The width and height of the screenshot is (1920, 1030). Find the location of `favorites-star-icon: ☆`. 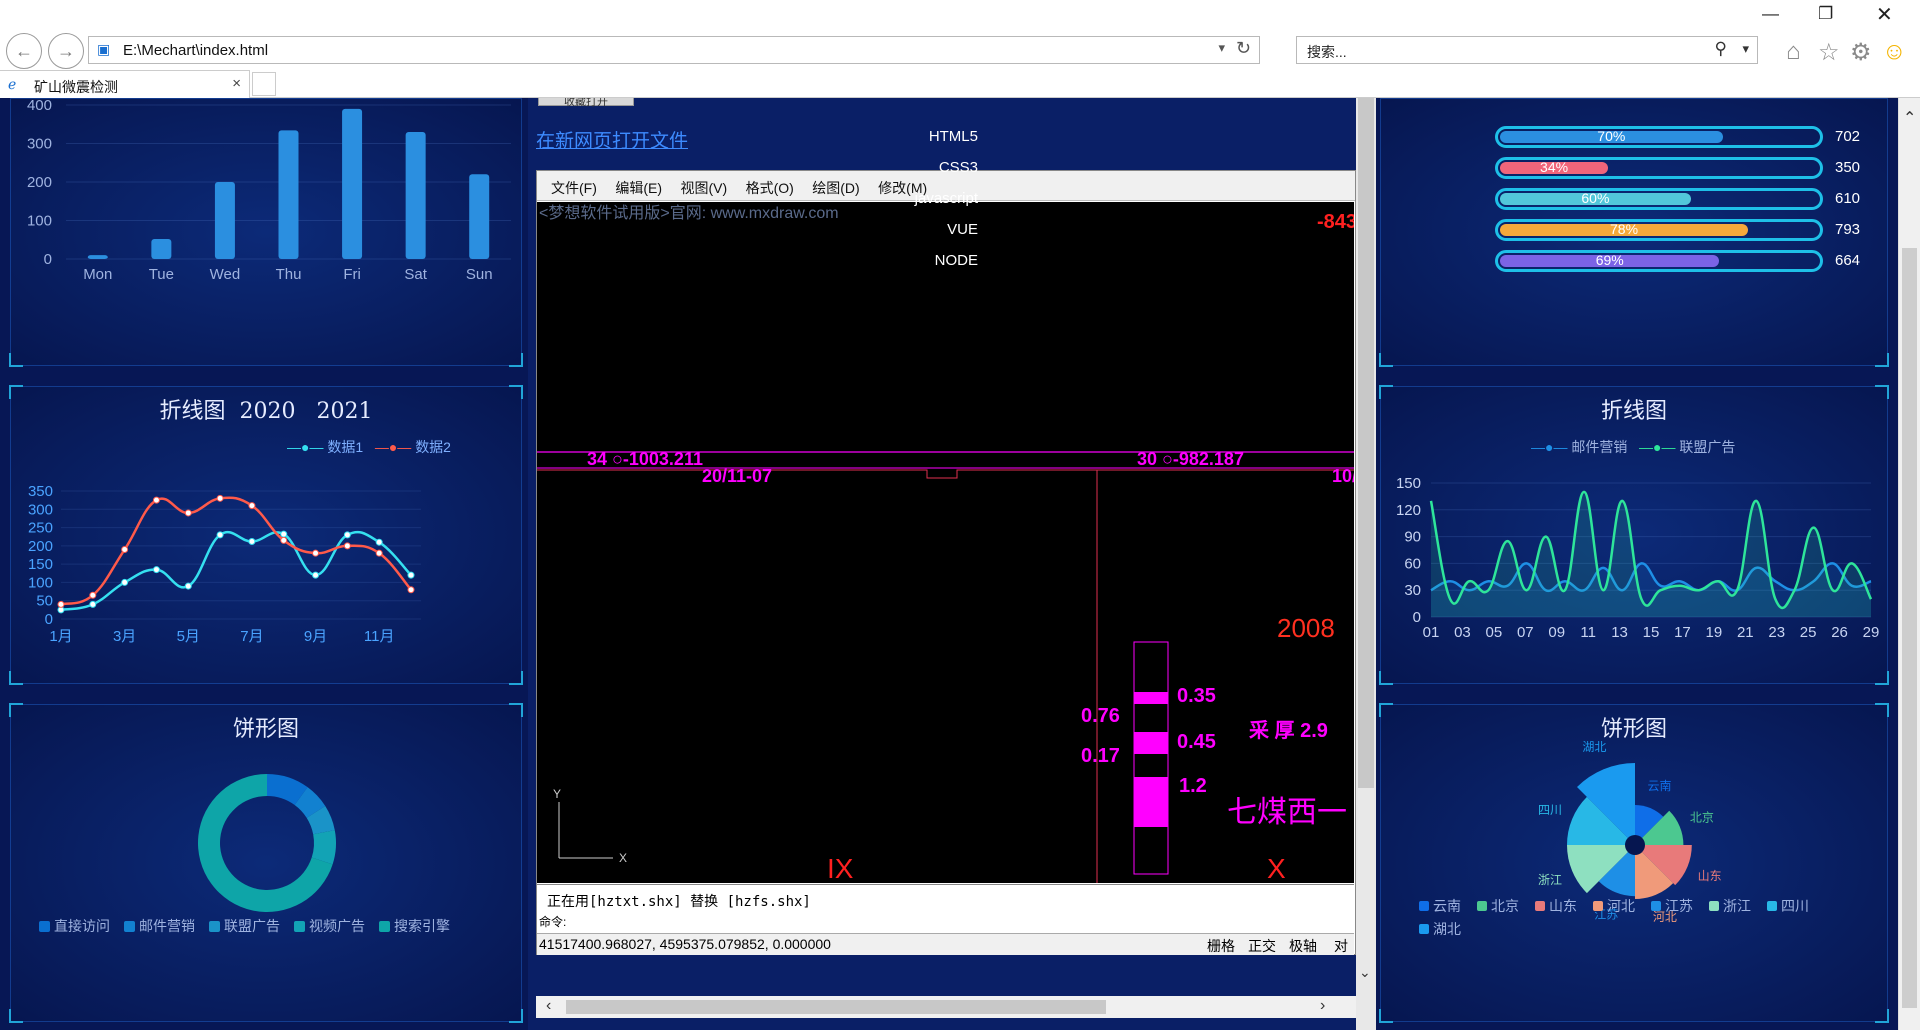

favorites-star-icon: ☆ is located at coordinates (1829, 52).